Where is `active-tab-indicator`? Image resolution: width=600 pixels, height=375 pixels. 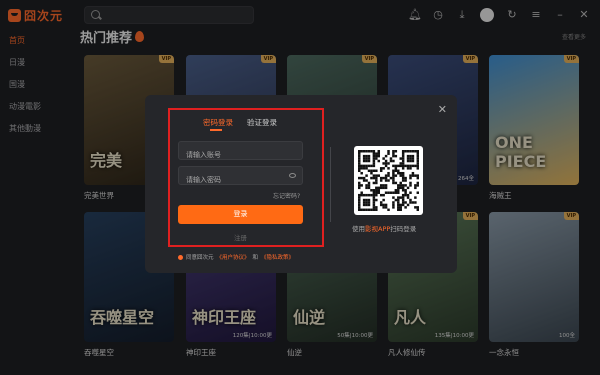
active-tab-indicator is located at coordinates (216, 130).